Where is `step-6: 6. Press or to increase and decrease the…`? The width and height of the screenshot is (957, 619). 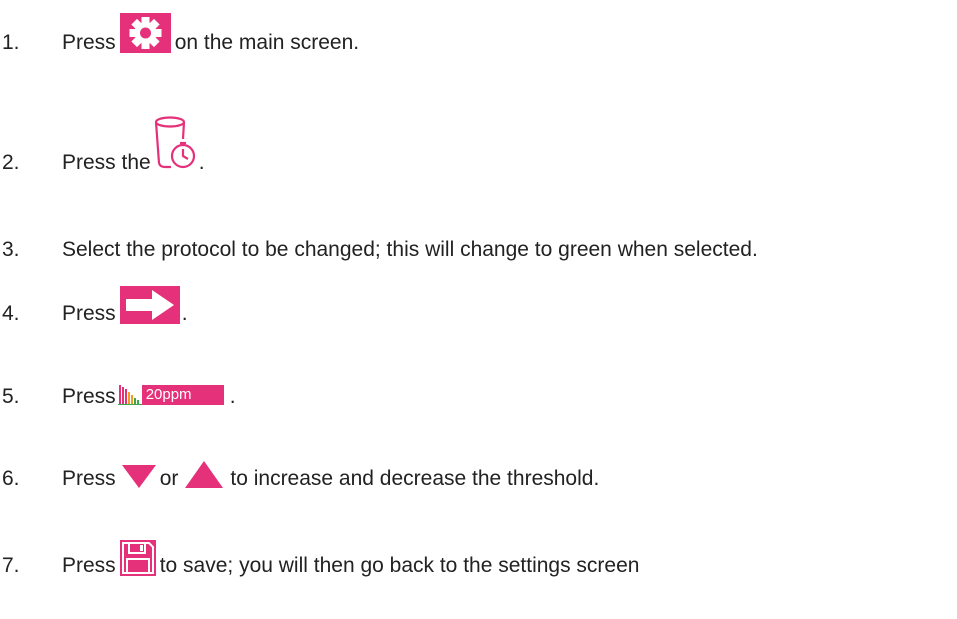 step-6: 6. Press or to increase and decrease the… is located at coordinates (299, 469).